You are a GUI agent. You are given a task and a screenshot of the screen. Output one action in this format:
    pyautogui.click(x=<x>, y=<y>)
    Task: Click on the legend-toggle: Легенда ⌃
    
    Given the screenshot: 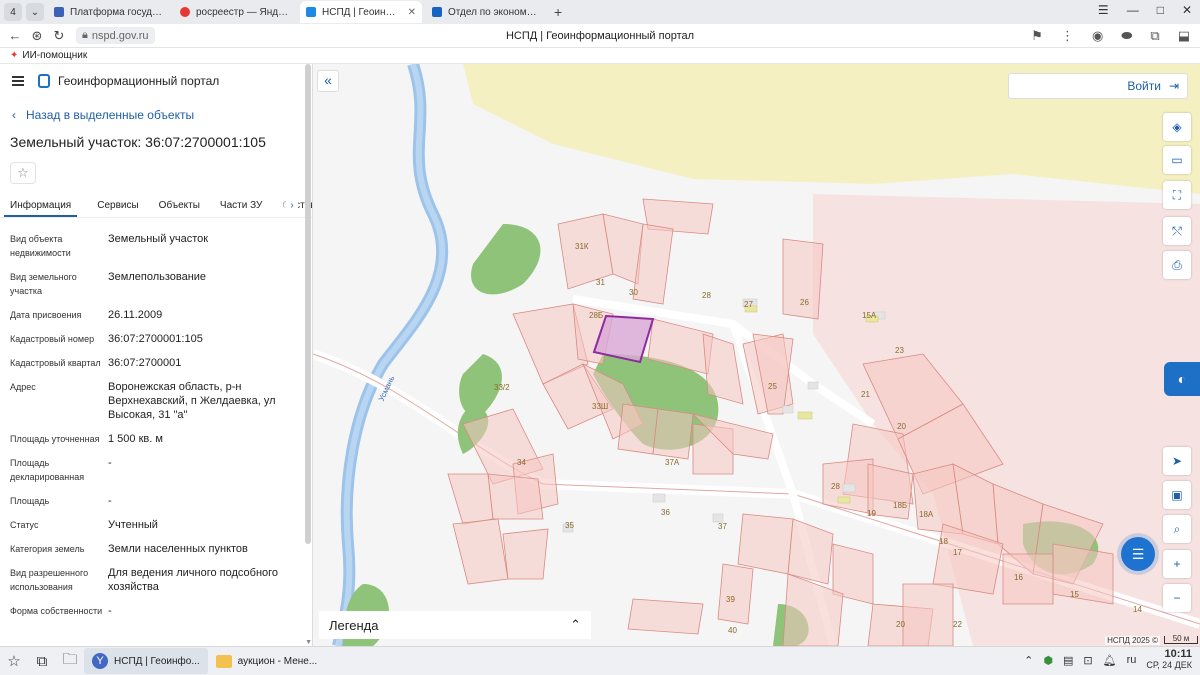 What is the action you would take?
    pyautogui.click(x=455, y=625)
    